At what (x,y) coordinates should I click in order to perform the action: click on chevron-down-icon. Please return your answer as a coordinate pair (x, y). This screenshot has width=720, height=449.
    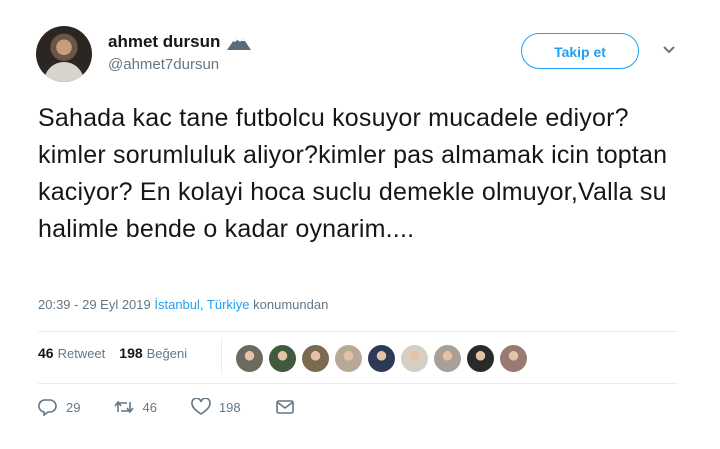
    Looking at the image, I should click on (669, 50).